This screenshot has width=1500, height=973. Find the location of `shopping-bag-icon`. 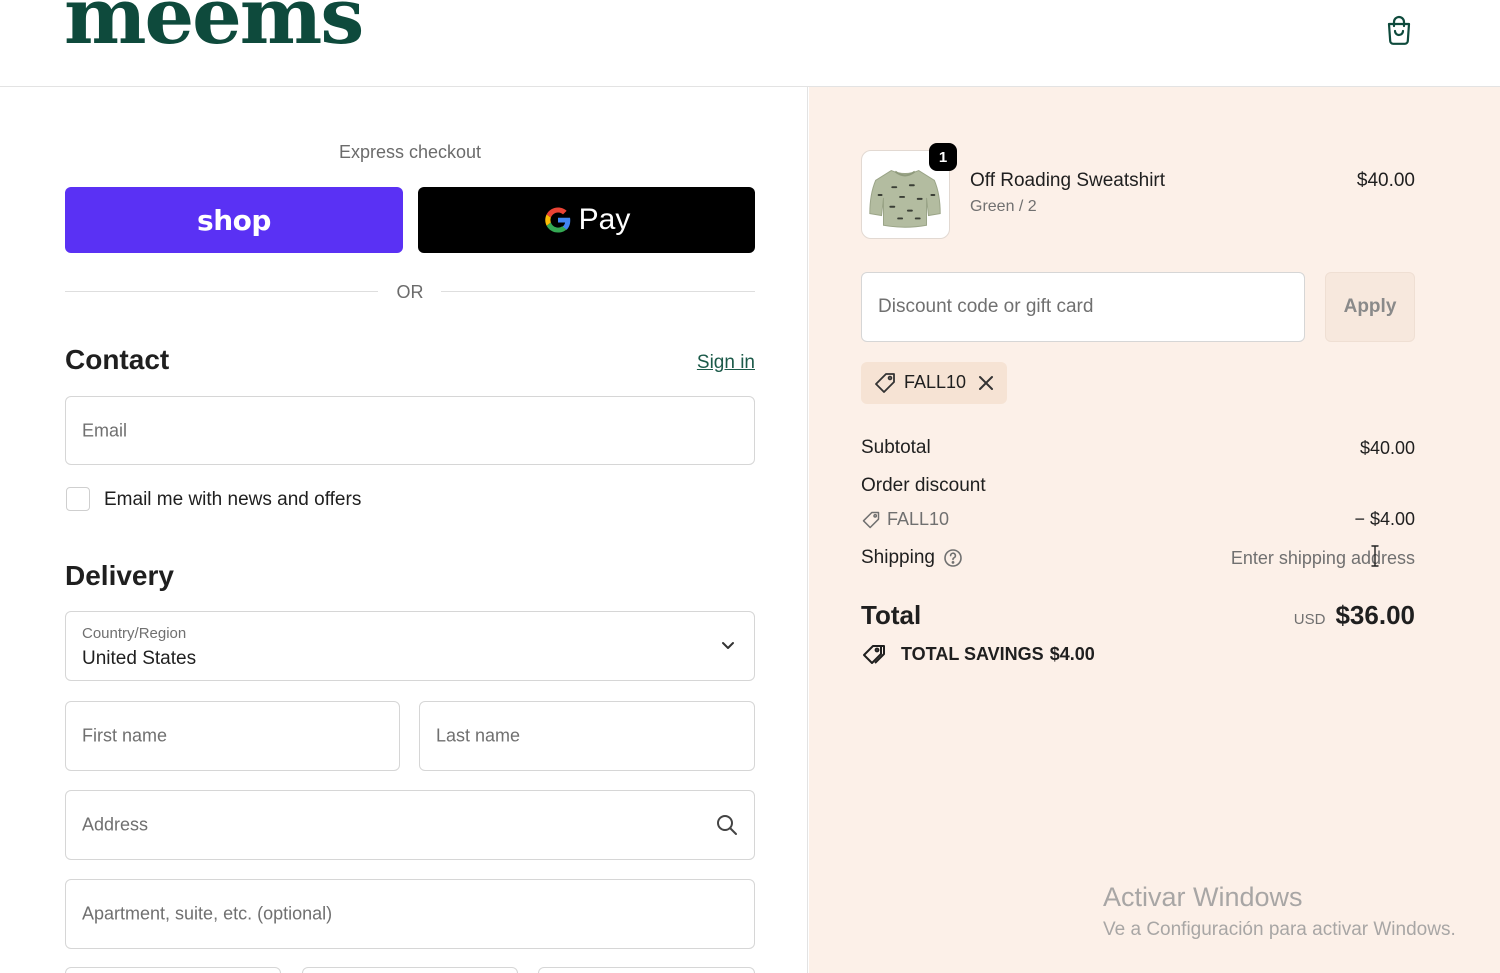

shopping-bag-icon is located at coordinates (1399, 30).